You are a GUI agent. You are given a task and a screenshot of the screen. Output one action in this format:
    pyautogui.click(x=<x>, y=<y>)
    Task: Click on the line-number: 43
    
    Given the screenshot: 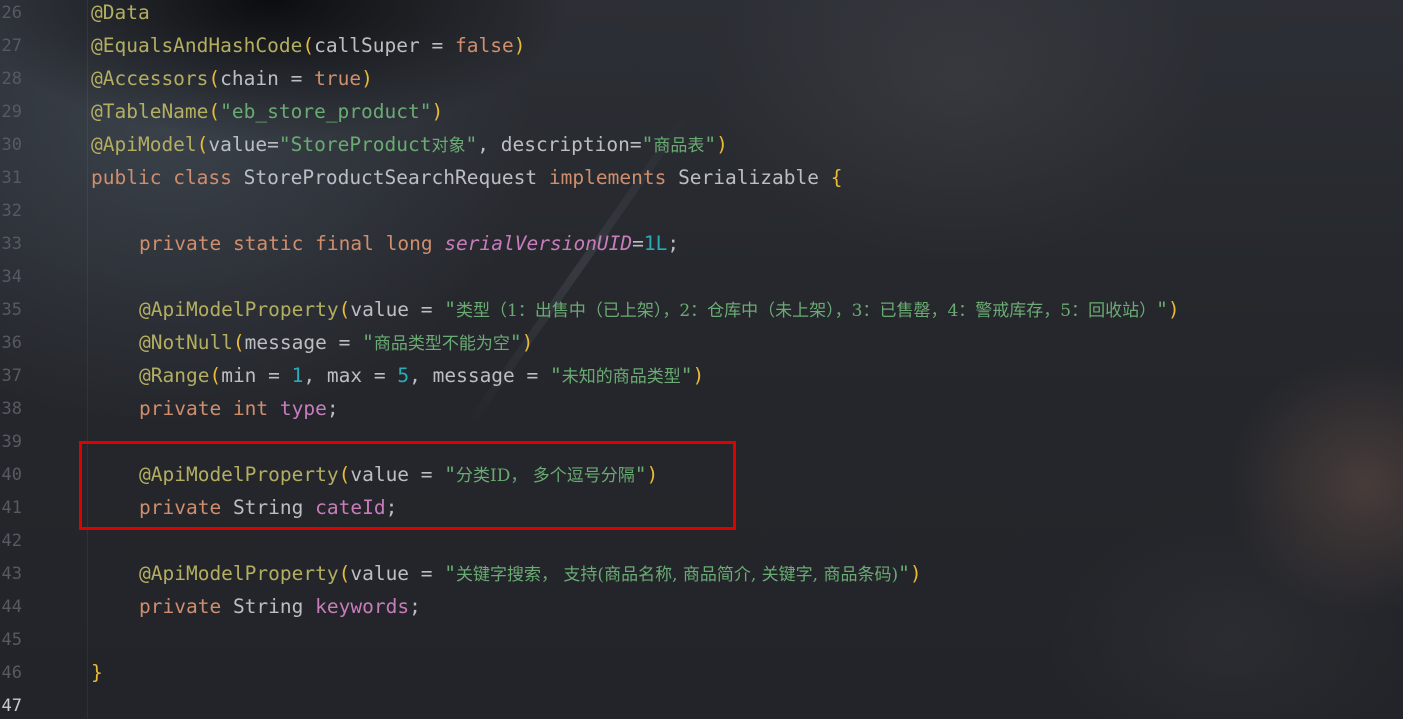 What is the action you would take?
    pyautogui.click(x=11, y=574)
    